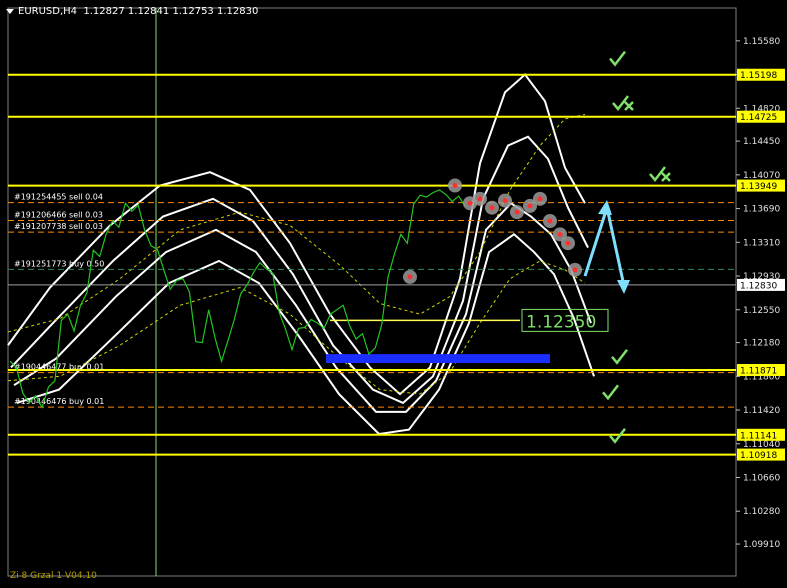 Image resolution: width=787 pixels, height=588 pixels. What do you see at coordinates (58, 197) in the screenshot?
I see `order-label: #191254455 sell 0.04` at bounding box center [58, 197].